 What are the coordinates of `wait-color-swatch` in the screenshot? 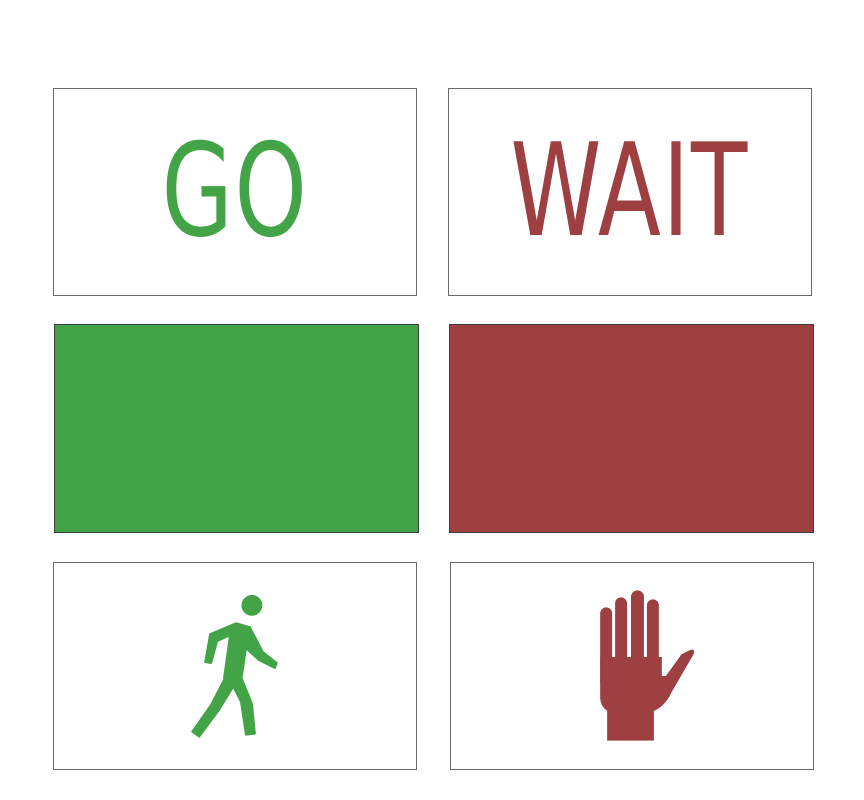 It's located at (631, 428).